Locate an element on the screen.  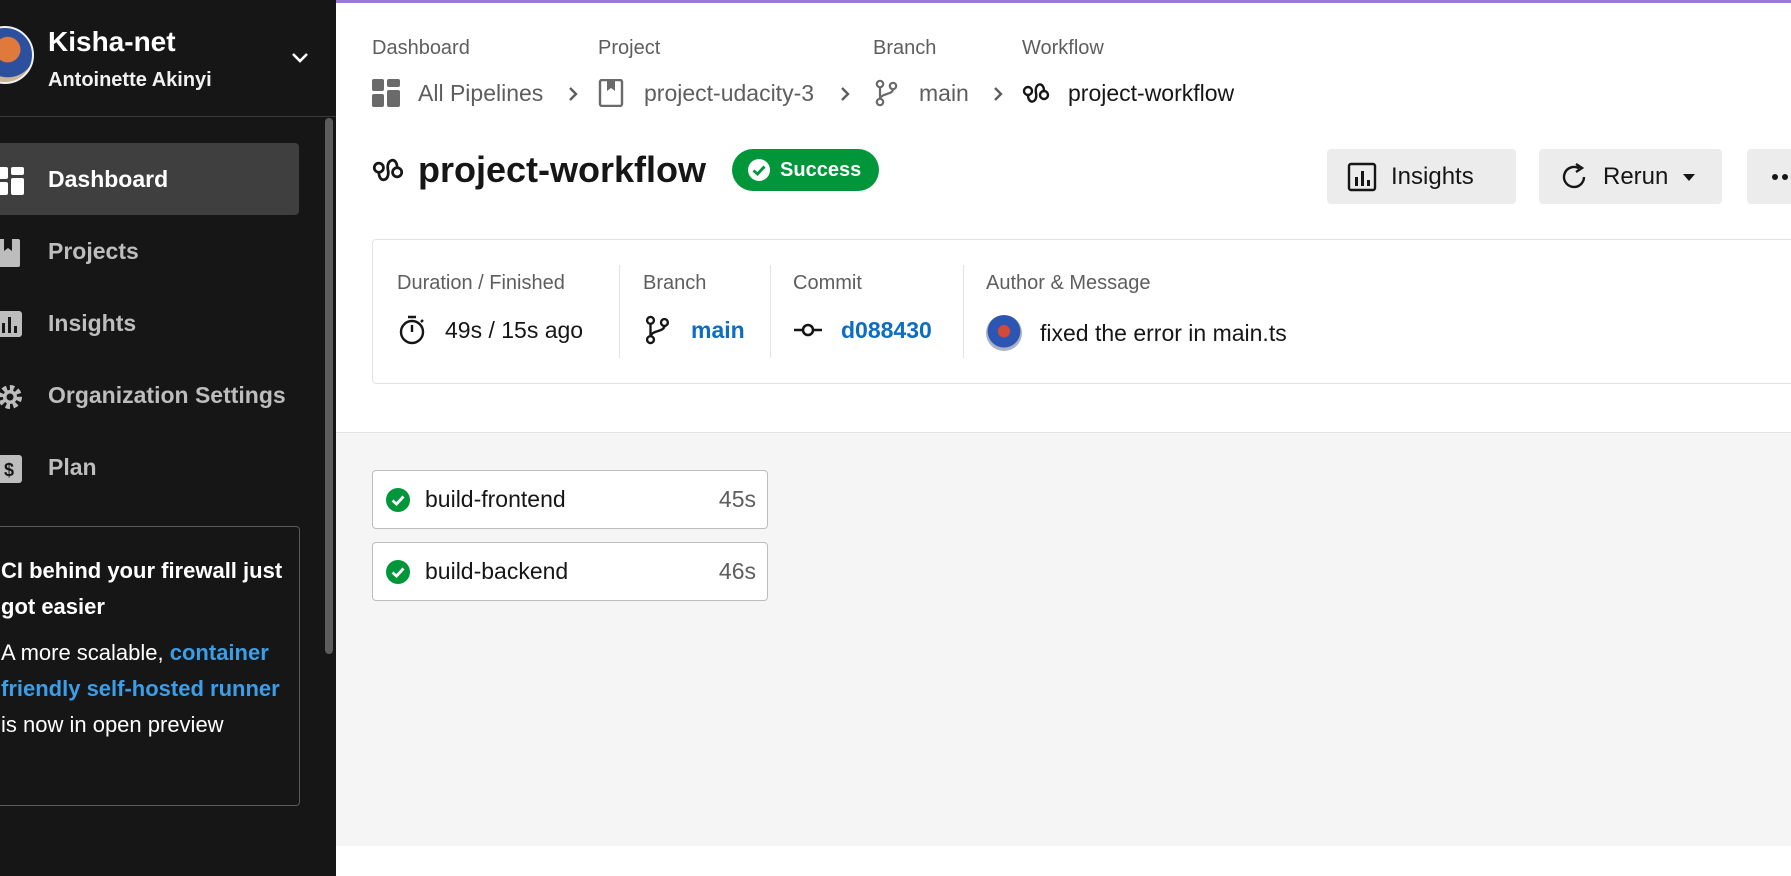
sidebar-item-plan: $ Plan is located at coordinates (149, 467).